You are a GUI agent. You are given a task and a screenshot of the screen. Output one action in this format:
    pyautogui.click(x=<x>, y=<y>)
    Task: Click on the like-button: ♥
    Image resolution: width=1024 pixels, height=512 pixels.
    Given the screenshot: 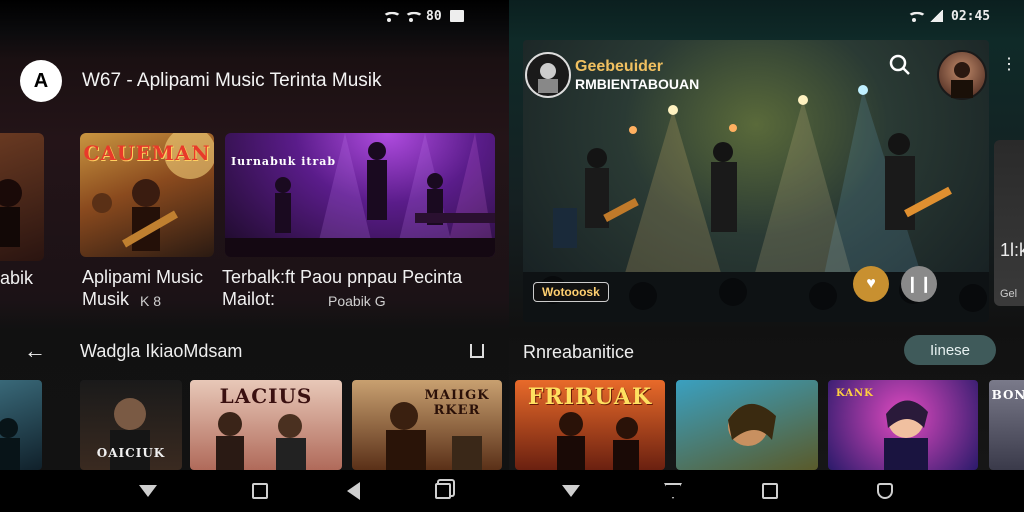 What is the action you would take?
    pyautogui.click(x=871, y=284)
    